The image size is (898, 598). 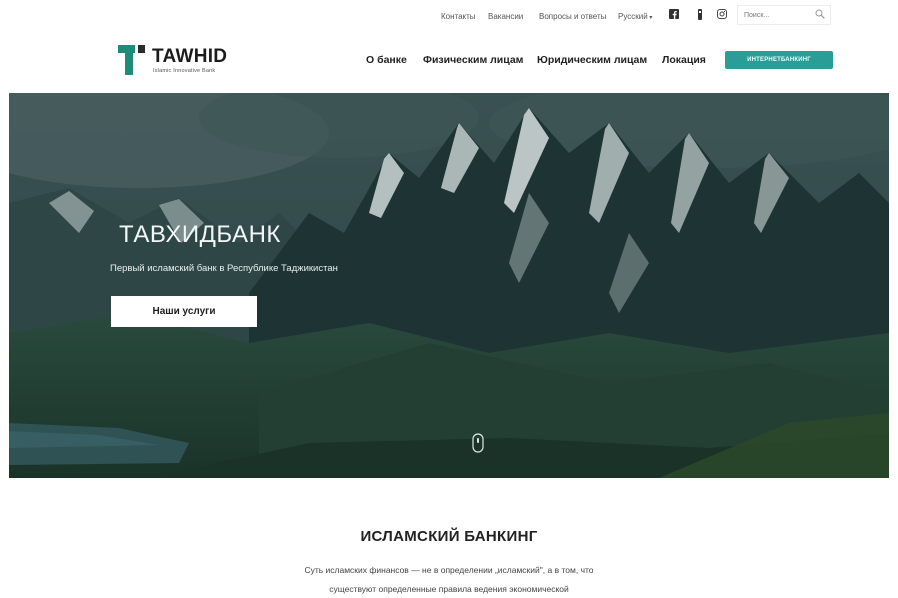 I want to click on facebook-icon, so click(x=674, y=15).